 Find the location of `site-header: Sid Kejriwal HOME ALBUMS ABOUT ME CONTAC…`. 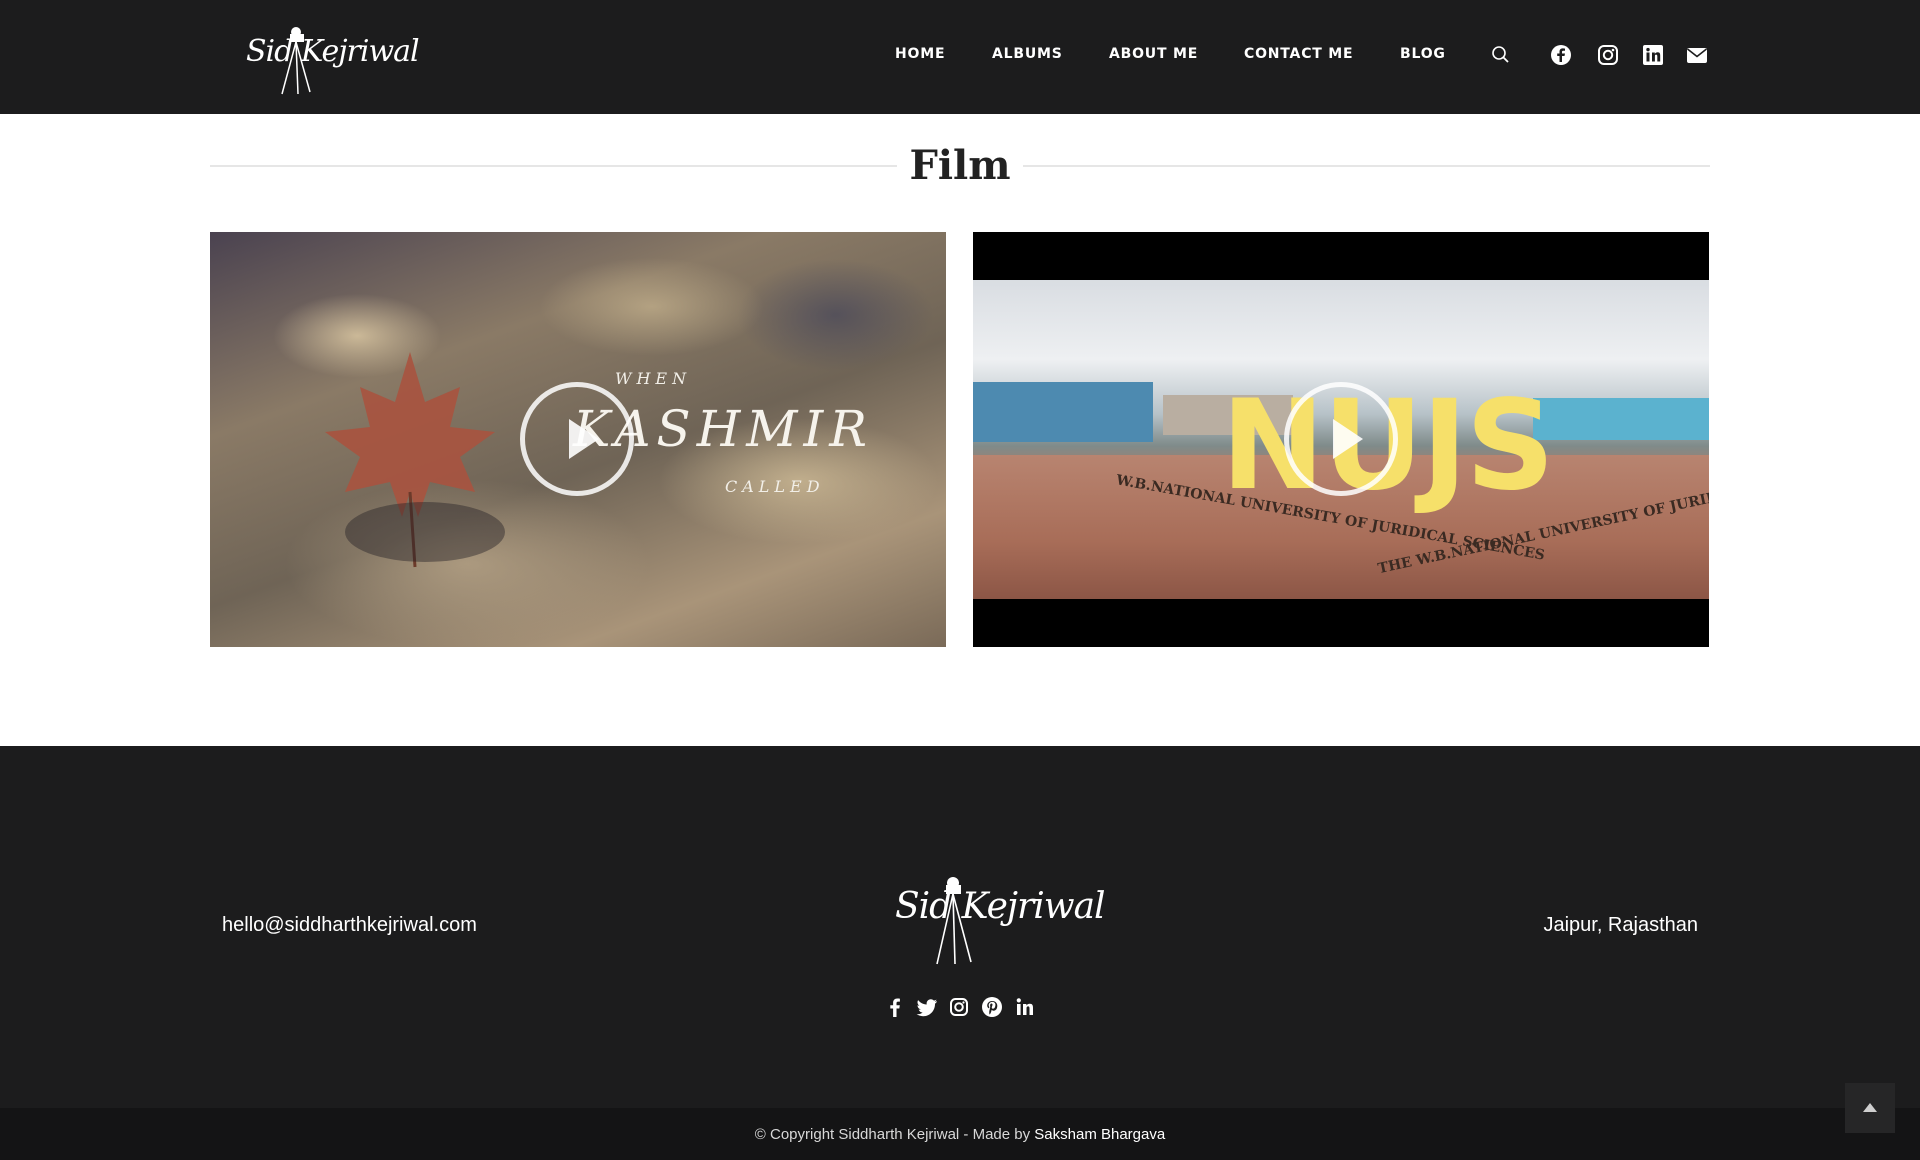

site-header: Sid Kejriwal HOME ALBUMS ABOUT ME CONTAC… is located at coordinates (960, 57).